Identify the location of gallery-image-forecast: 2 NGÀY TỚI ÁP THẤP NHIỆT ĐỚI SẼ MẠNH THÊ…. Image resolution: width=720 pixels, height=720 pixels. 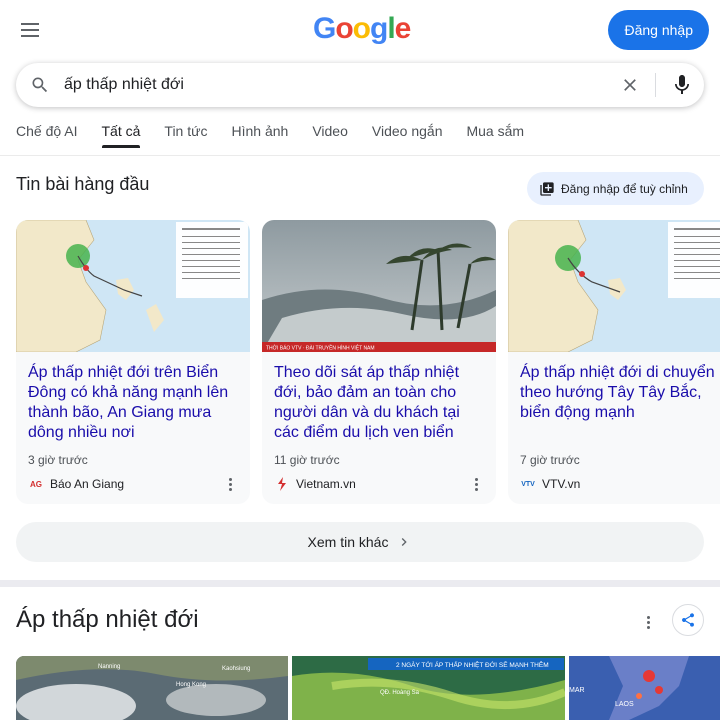
(428, 688).